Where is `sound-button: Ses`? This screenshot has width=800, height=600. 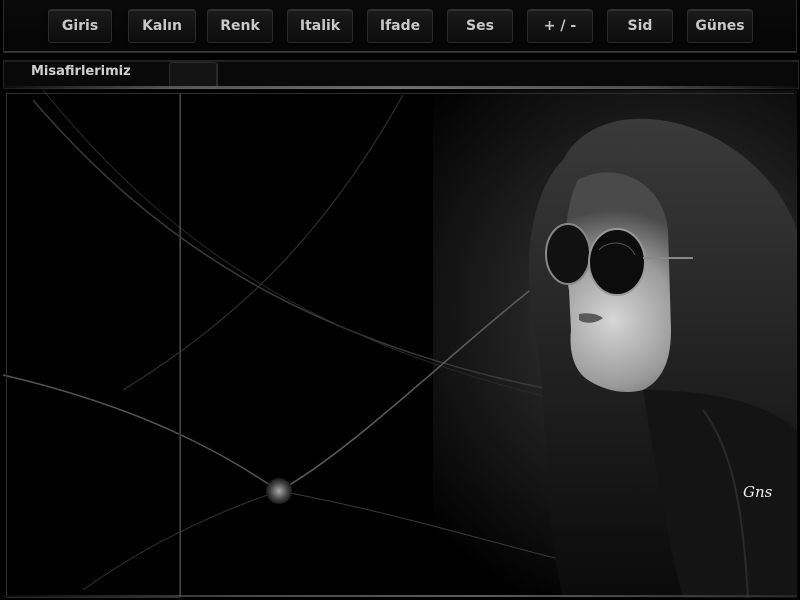 sound-button: Ses is located at coordinates (480, 26).